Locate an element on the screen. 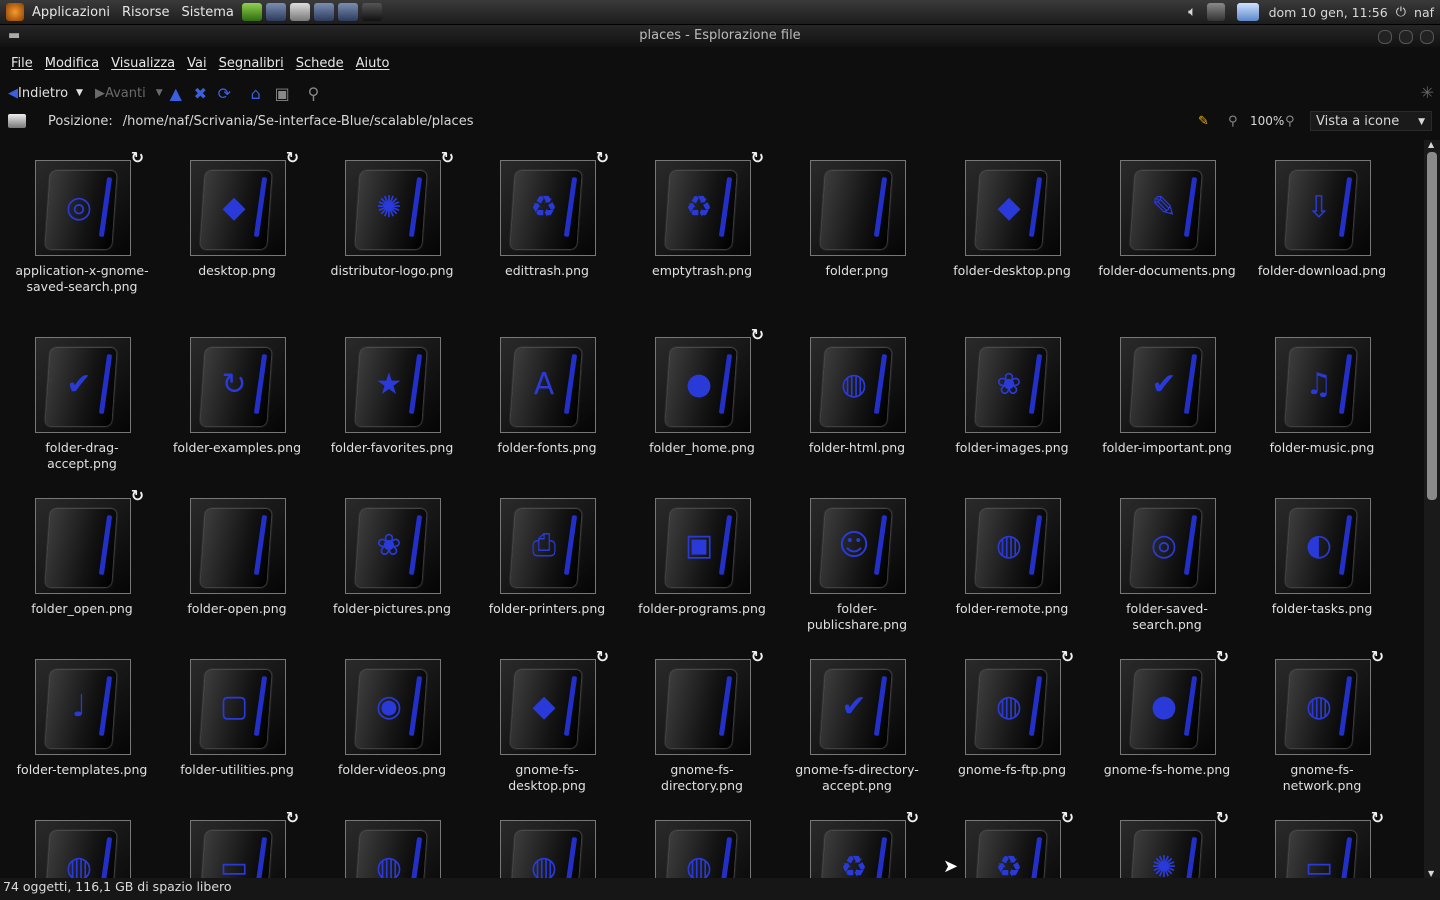 The width and height of the screenshot is (1440, 900). menu-modifica: Modifica is located at coordinates (72, 63).